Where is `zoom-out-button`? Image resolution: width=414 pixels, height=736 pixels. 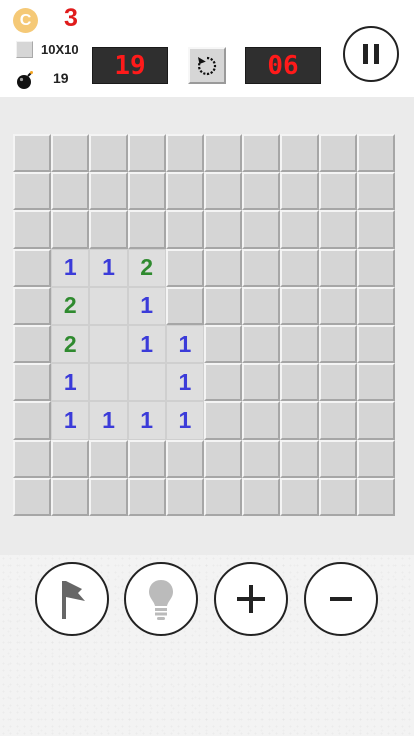
zoom-out-button is located at coordinates (341, 599).